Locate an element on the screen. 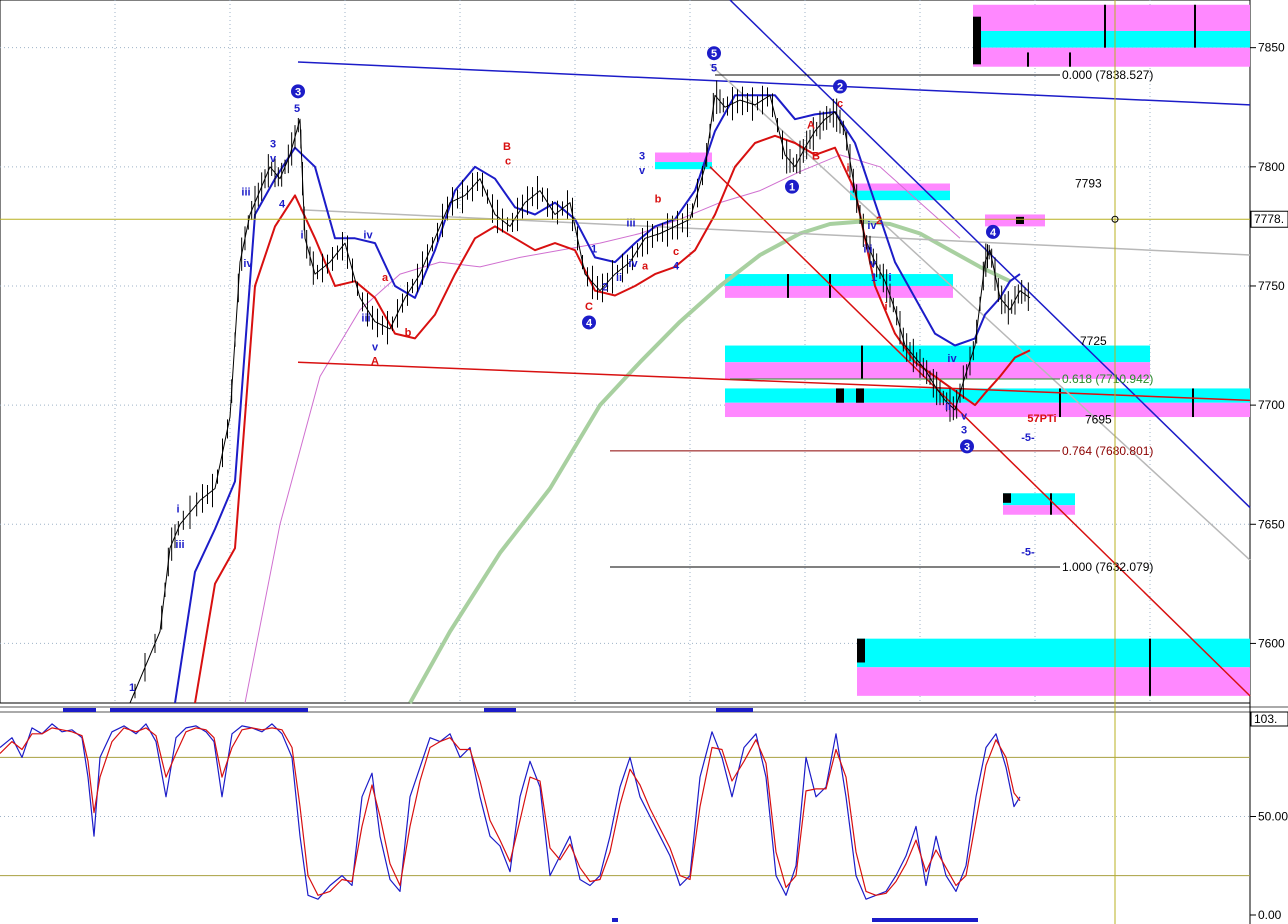 The height and width of the screenshot is (924, 1288). fib-label: 0.618 (7710.942) is located at coordinates (1107, 379).